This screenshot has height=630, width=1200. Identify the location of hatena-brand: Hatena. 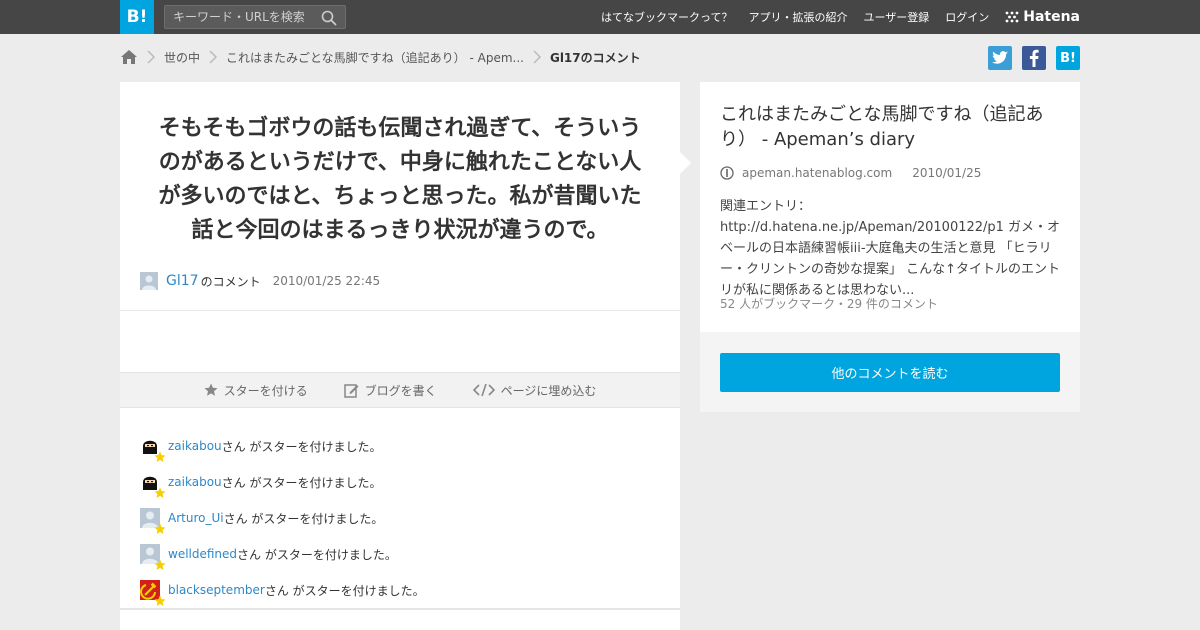
(1042, 17).